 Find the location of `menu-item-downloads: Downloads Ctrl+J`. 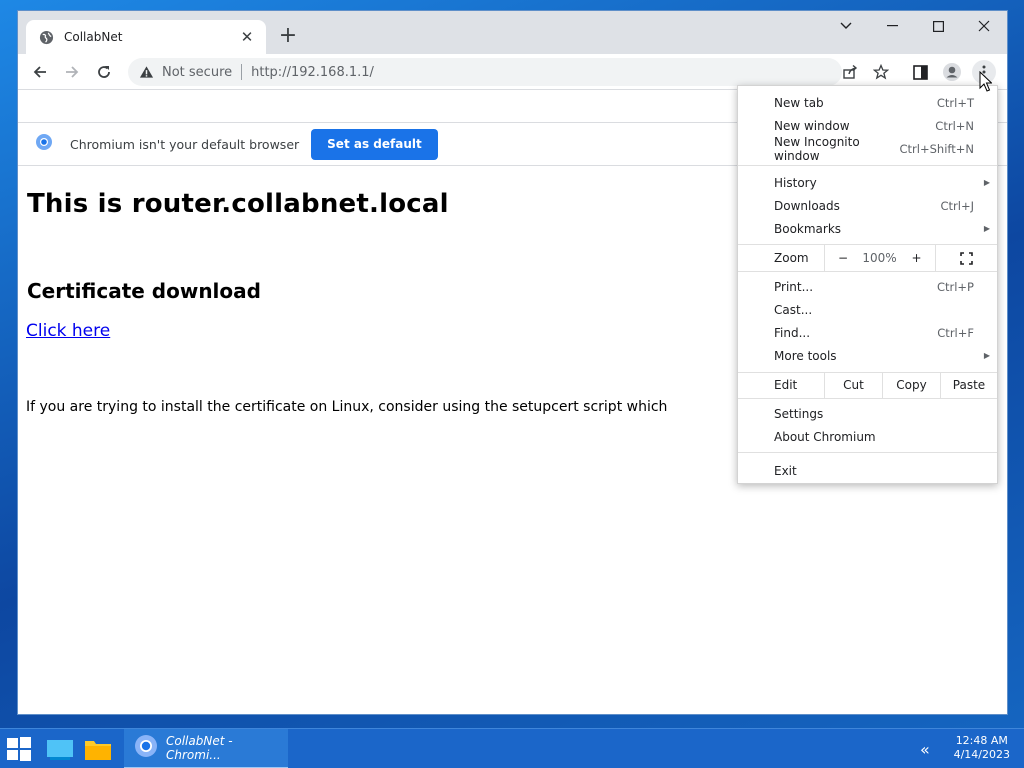

menu-item-downloads: Downloads Ctrl+J is located at coordinates (867, 205).